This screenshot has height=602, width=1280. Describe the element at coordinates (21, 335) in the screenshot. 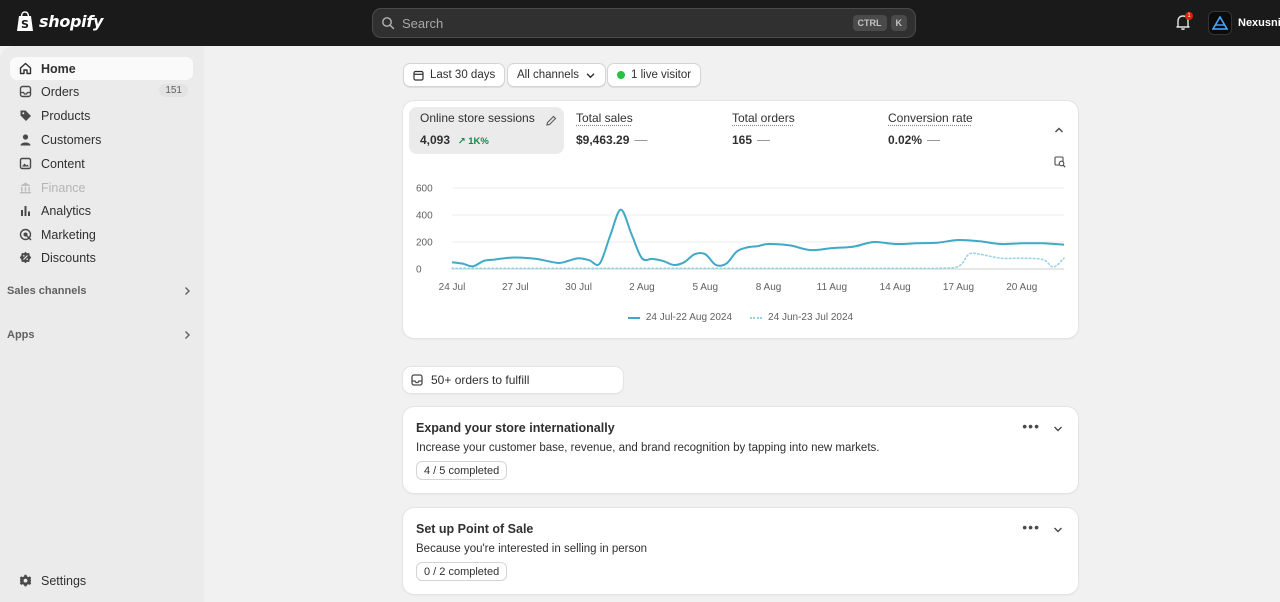

I see `section-label: Apps` at that location.